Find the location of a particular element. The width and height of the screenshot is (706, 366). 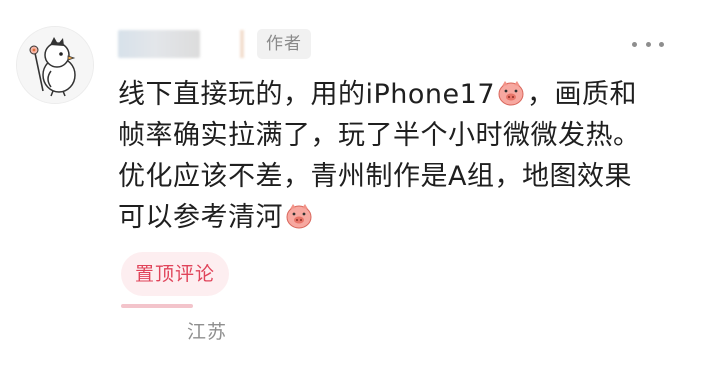

redaction-accent is located at coordinates (242, 44).